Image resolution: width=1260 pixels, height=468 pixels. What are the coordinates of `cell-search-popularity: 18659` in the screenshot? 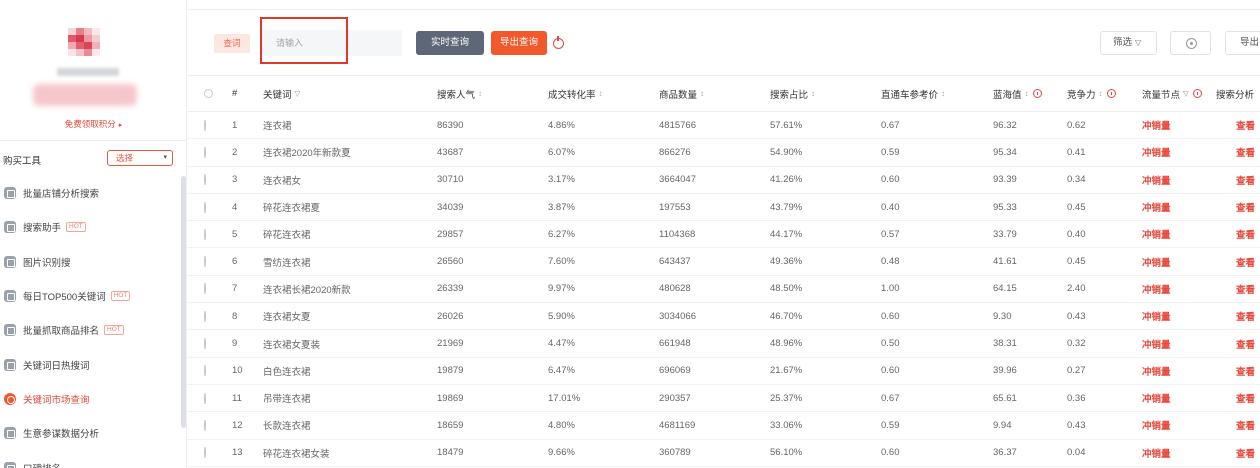 It's located at (450, 425).